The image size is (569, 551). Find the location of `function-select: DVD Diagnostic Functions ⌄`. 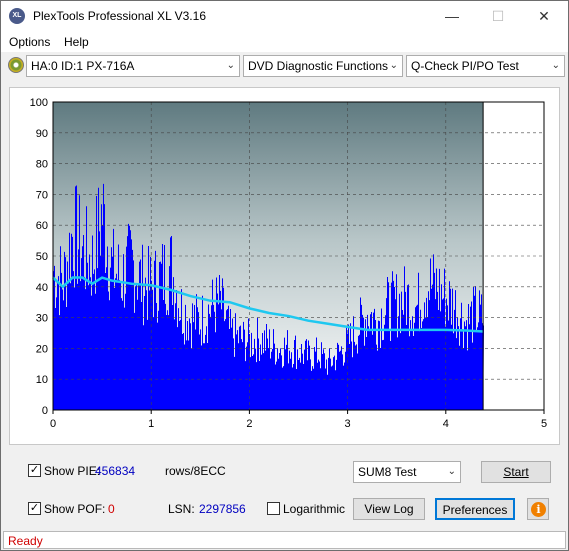

function-select: DVD Diagnostic Functions ⌄ is located at coordinates (323, 66).